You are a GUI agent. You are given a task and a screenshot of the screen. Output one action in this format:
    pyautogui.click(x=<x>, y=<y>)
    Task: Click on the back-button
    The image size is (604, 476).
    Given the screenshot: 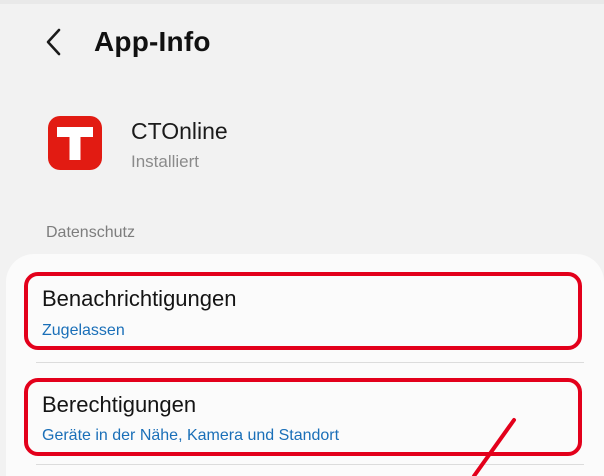 What is the action you would take?
    pyautogui.click(x=54, y=42)
    